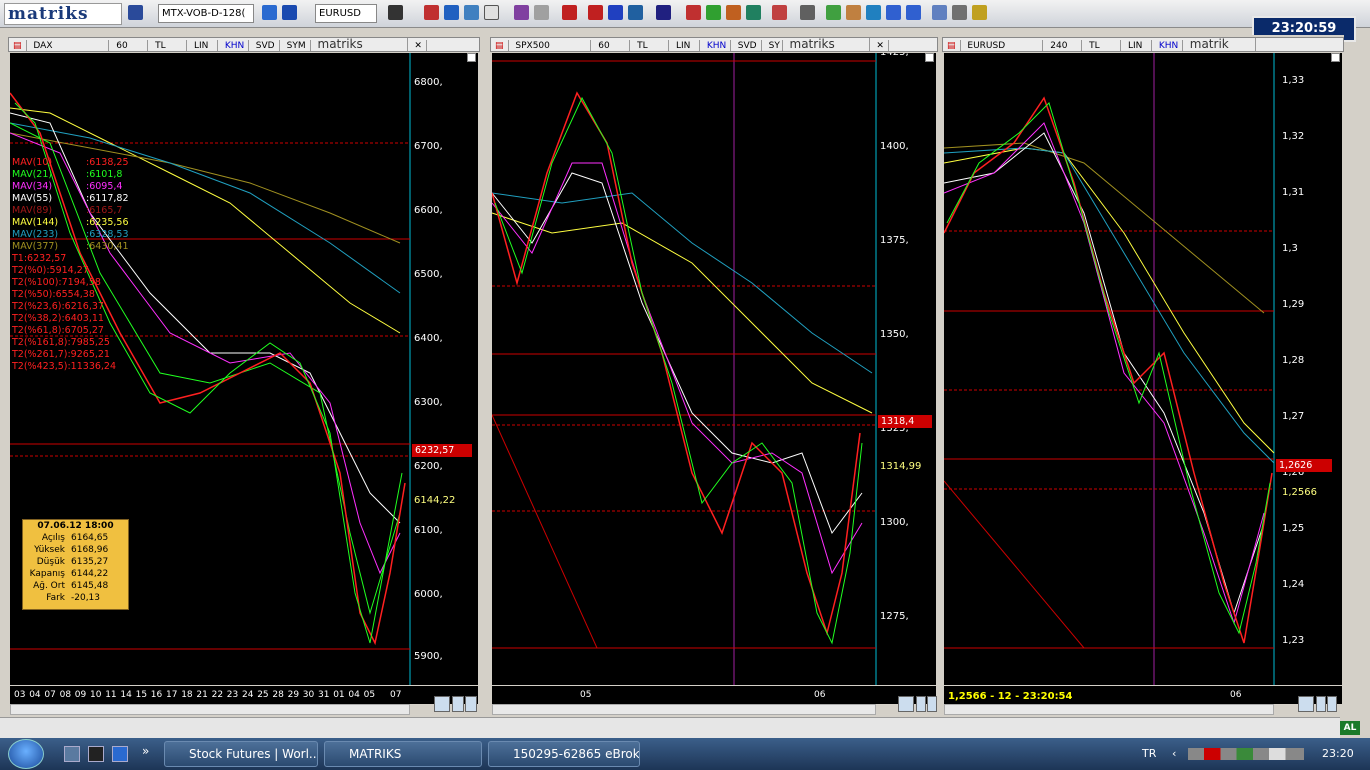 This screenshot has width=1370, height=770. Describe the element at coordinates (70, 247) in the screenshot. I see `legend-row: MAV(377):6430,41` at that location.